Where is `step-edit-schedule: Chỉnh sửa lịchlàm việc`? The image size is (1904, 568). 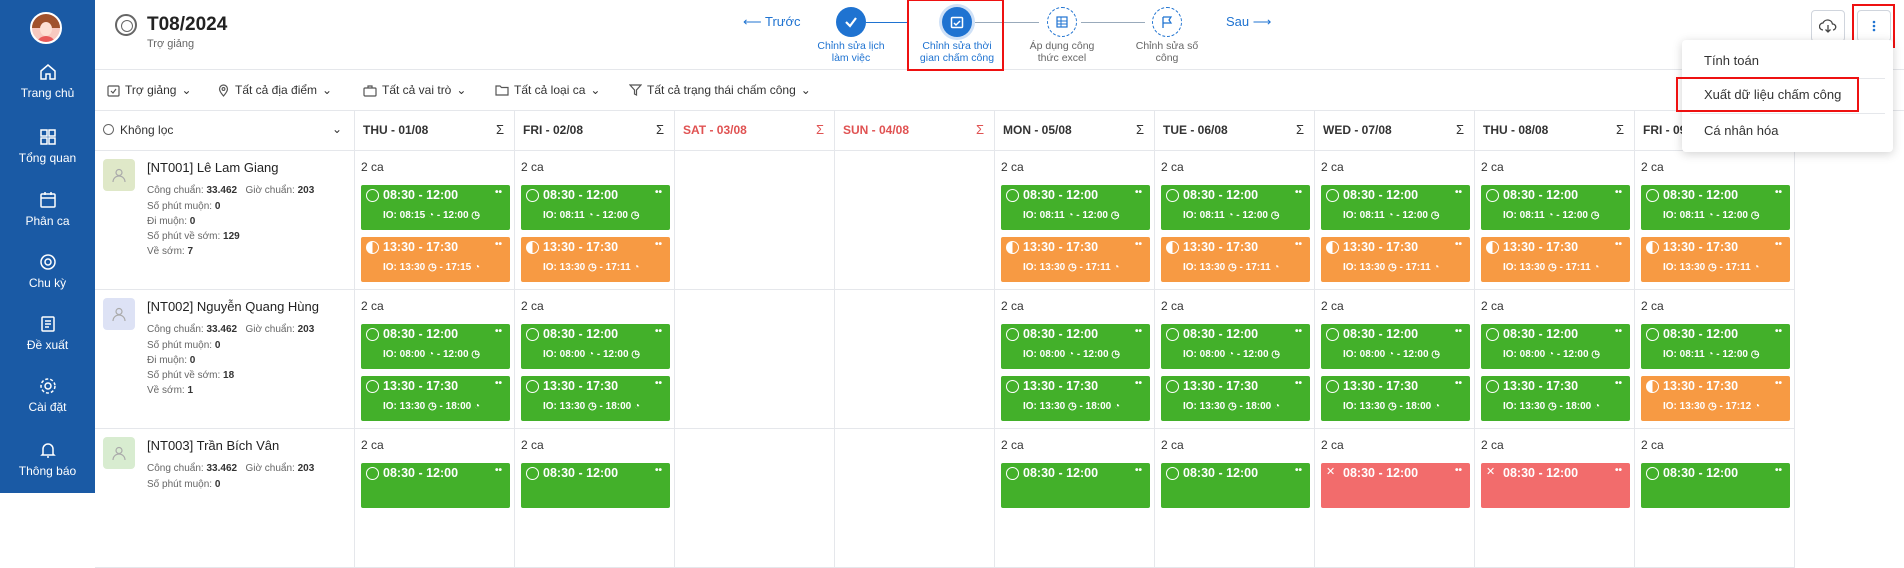 step-edit-schedule: Chỉnh sửa lịchlàm việc is located at coordinates (851, 35).